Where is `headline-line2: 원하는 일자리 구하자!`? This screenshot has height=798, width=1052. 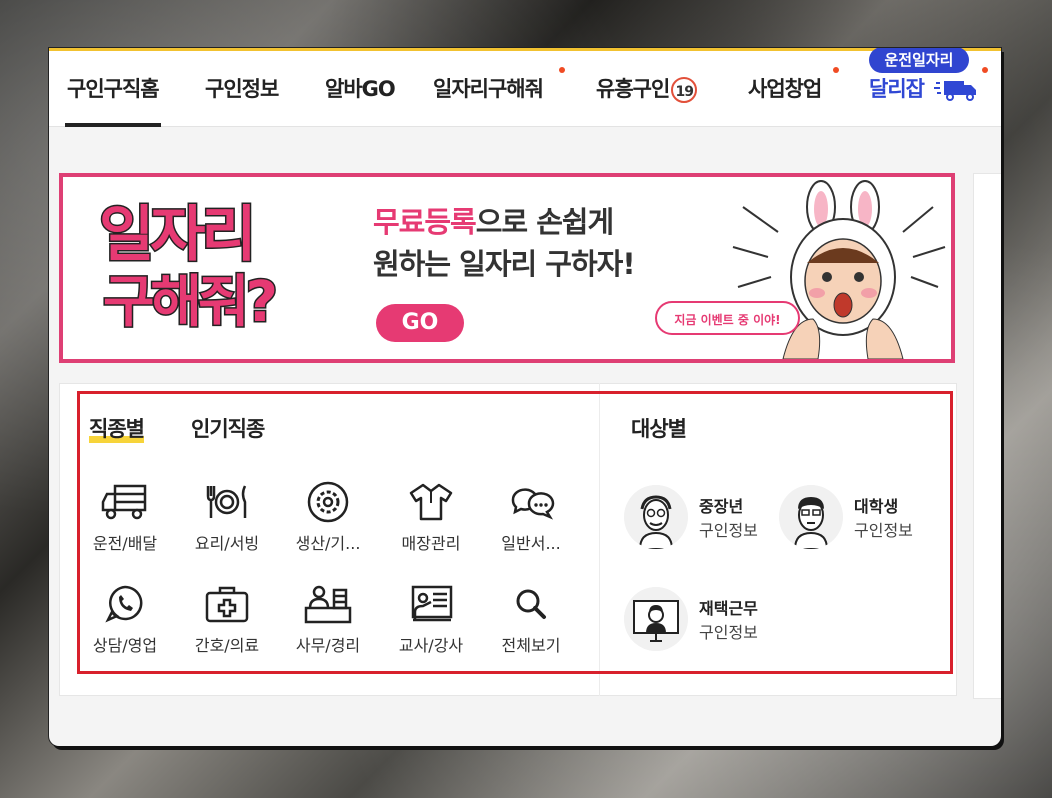
headline-line2: 원하는 일자리 구하자! is located at coordinates (504, 264).